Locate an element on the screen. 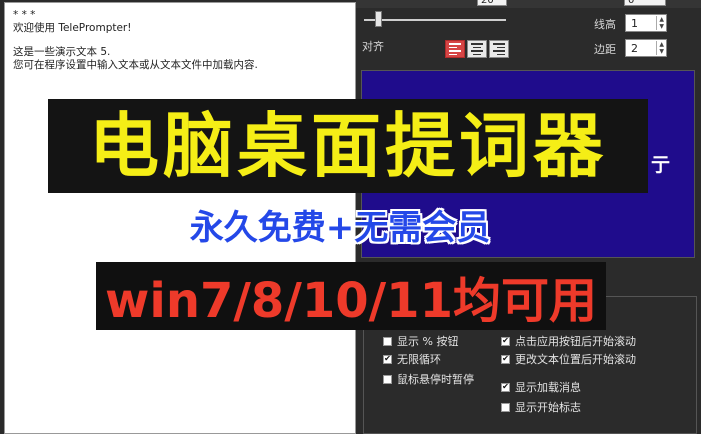  doc-line-1: 这是一些演示文本 5. is located at coordinates (62, 52).